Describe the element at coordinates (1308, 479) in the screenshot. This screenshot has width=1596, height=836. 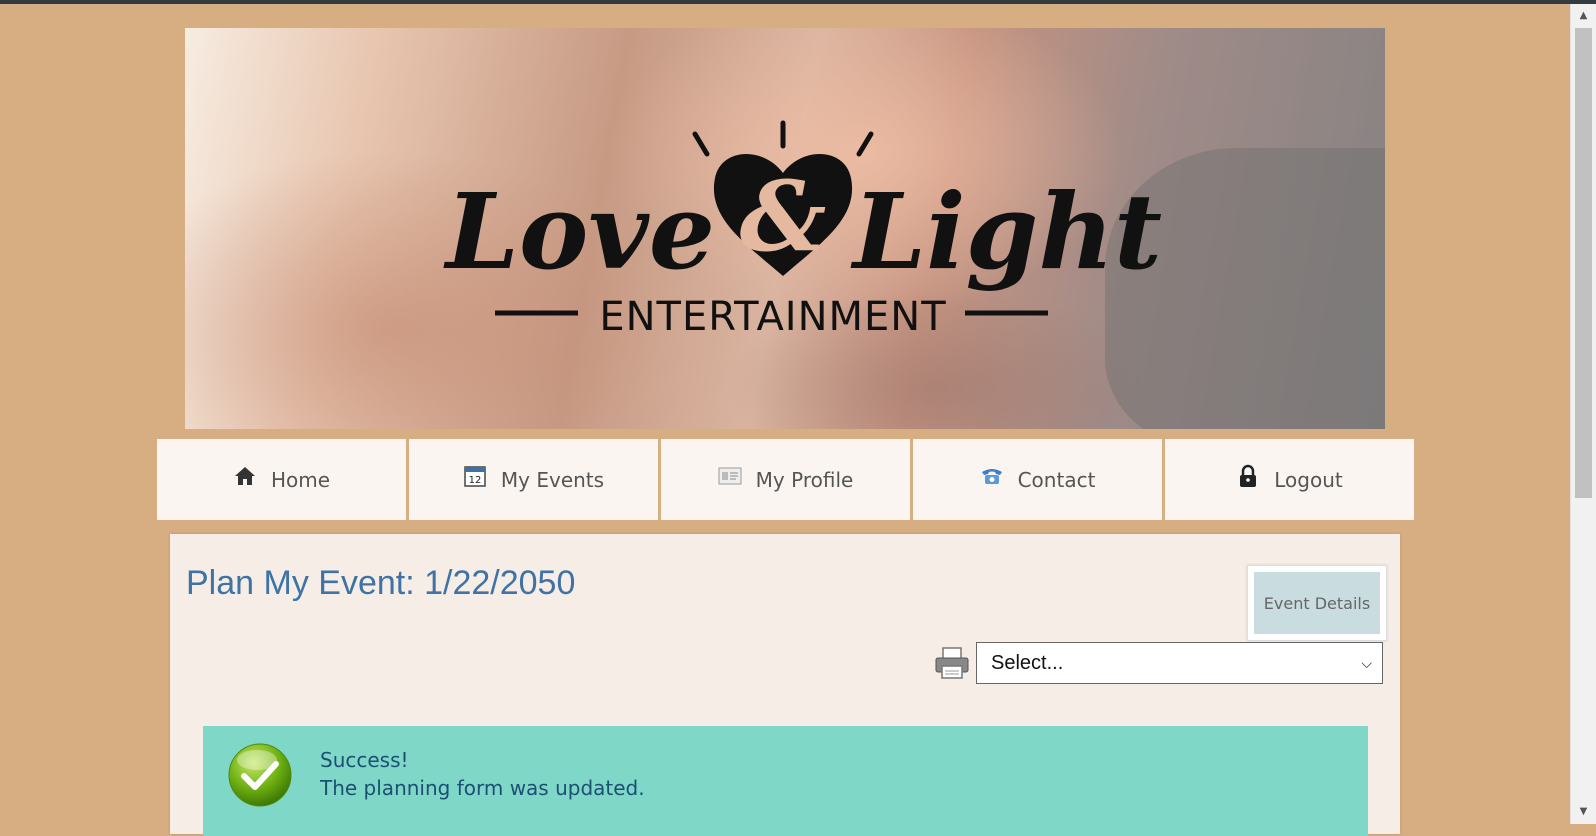
I see `nav-item-label: Logout` at that location.